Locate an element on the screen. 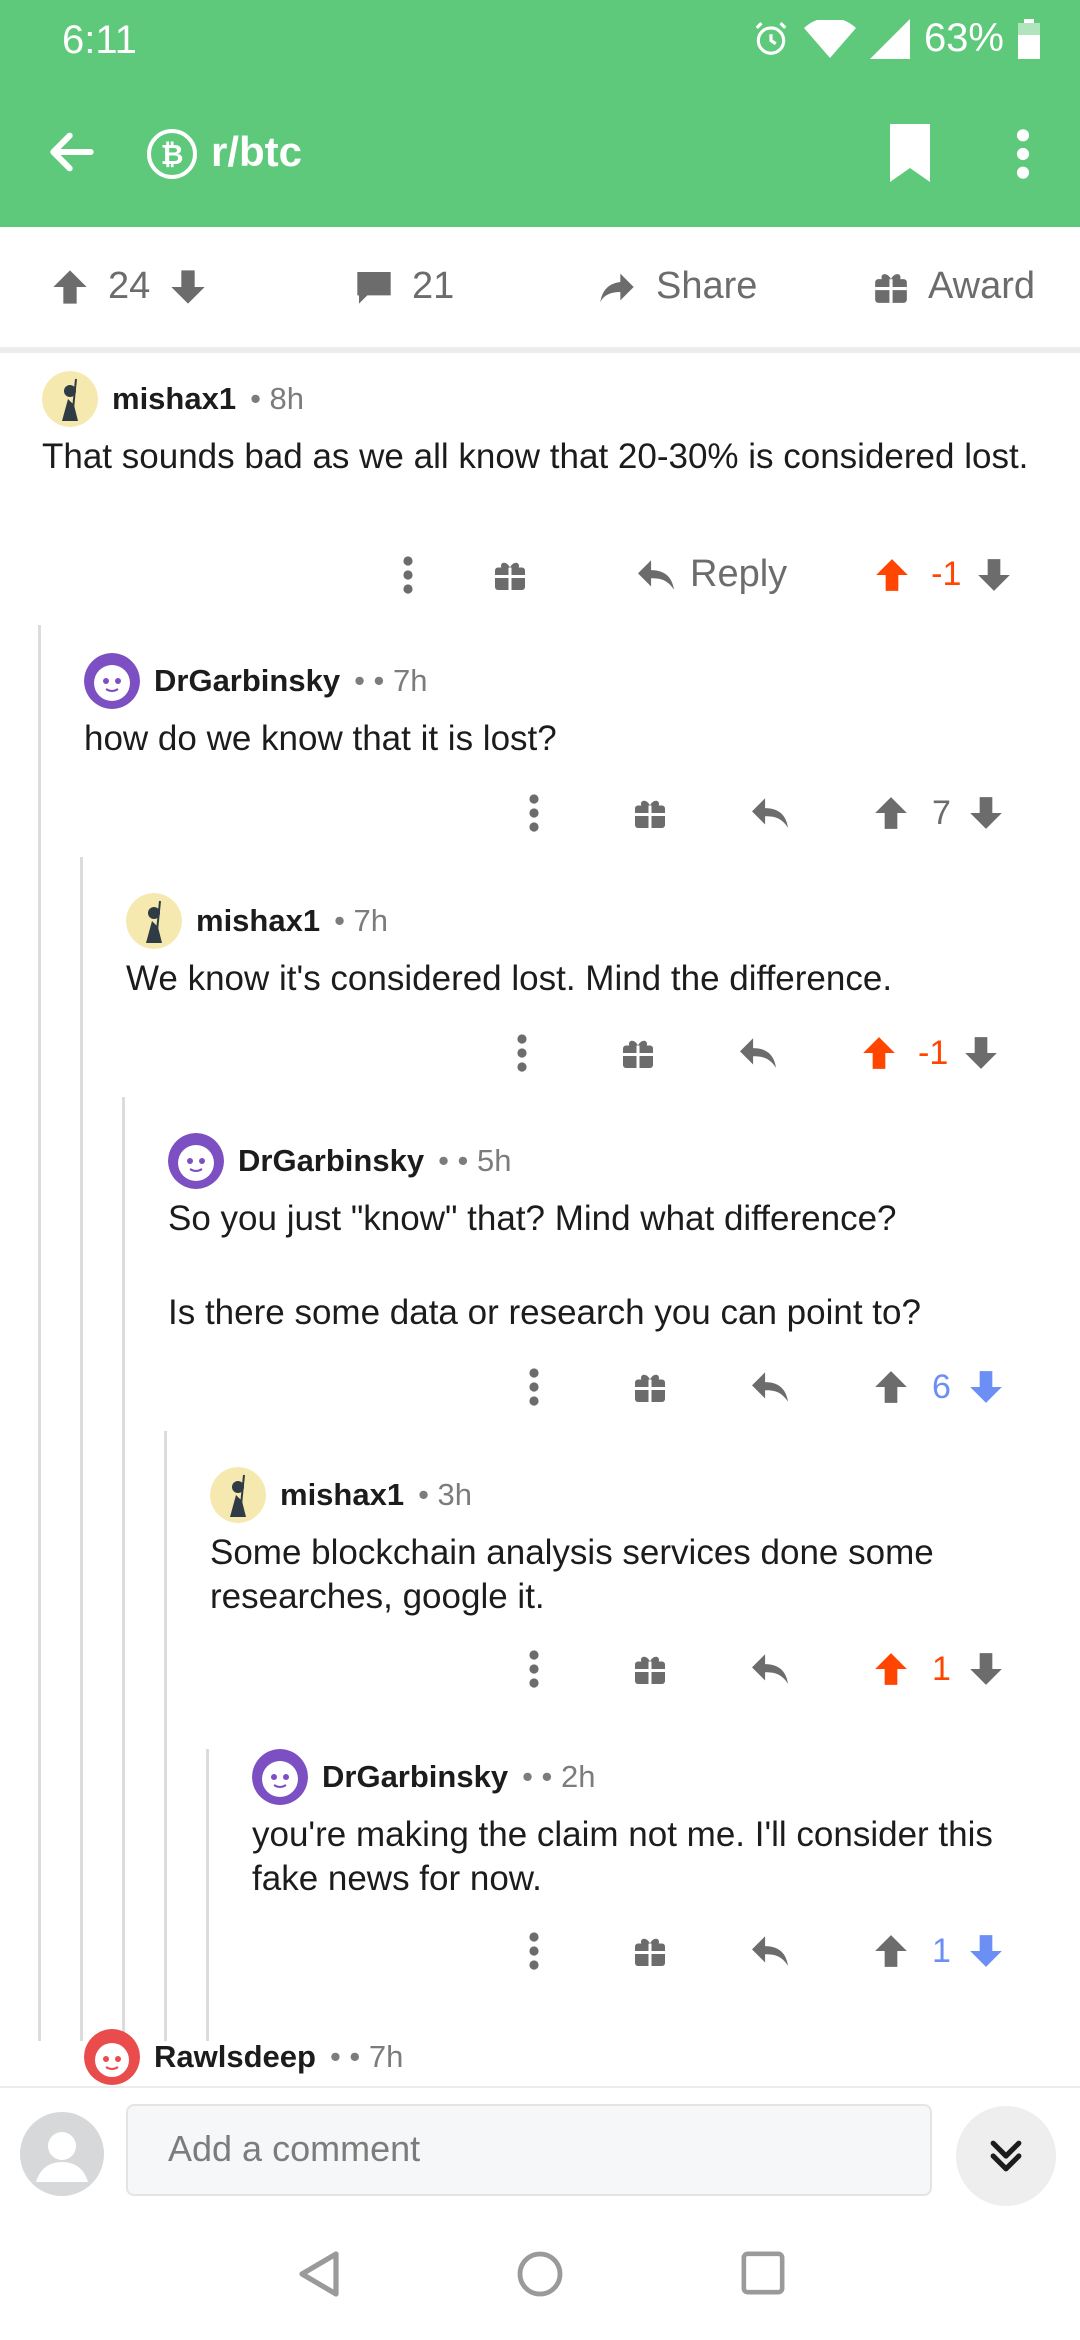 This screenshot has height=2340, width=1080. comment-author: Rawlsdeep is located at coordinates (235, 2057).